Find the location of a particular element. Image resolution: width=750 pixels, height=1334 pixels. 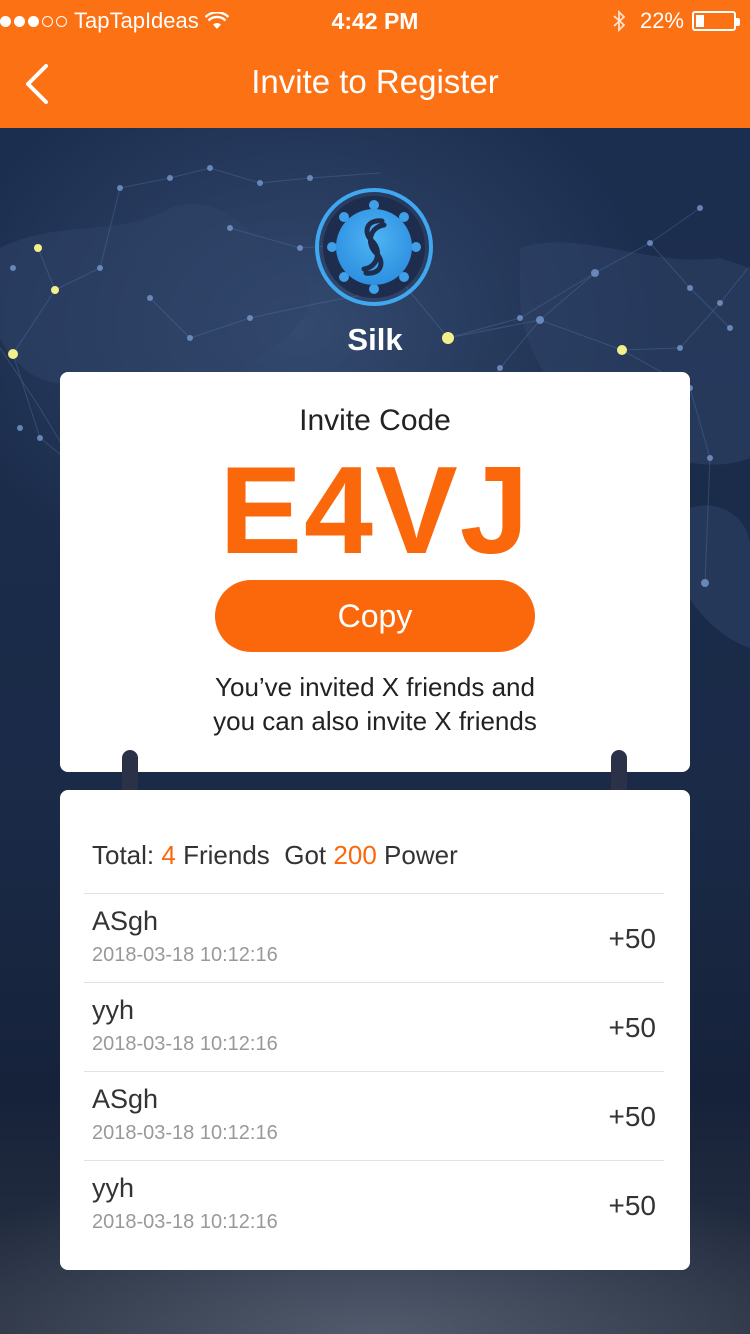

summary-friends-label: Friends is located at coordinates (226, 855).